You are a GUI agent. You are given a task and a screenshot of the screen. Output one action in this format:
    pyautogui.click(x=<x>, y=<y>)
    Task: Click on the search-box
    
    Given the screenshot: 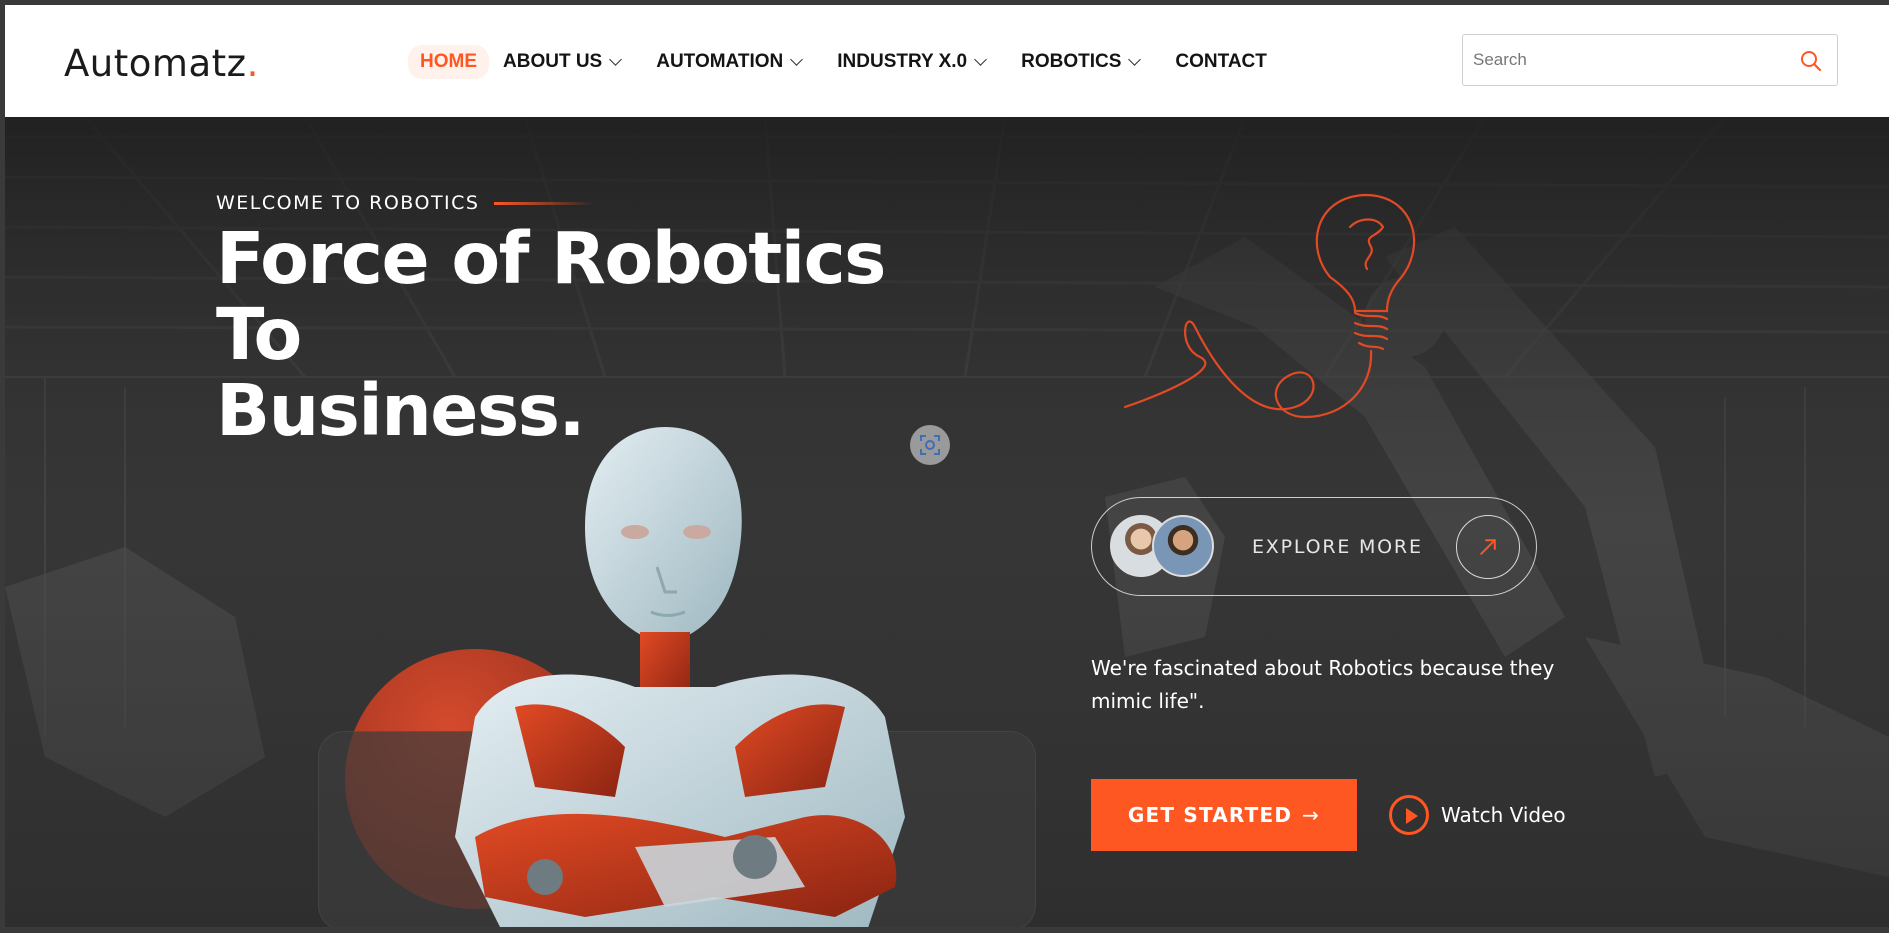 What is the action you would take?
    pyautogui.click(x=1650, y=60)
    